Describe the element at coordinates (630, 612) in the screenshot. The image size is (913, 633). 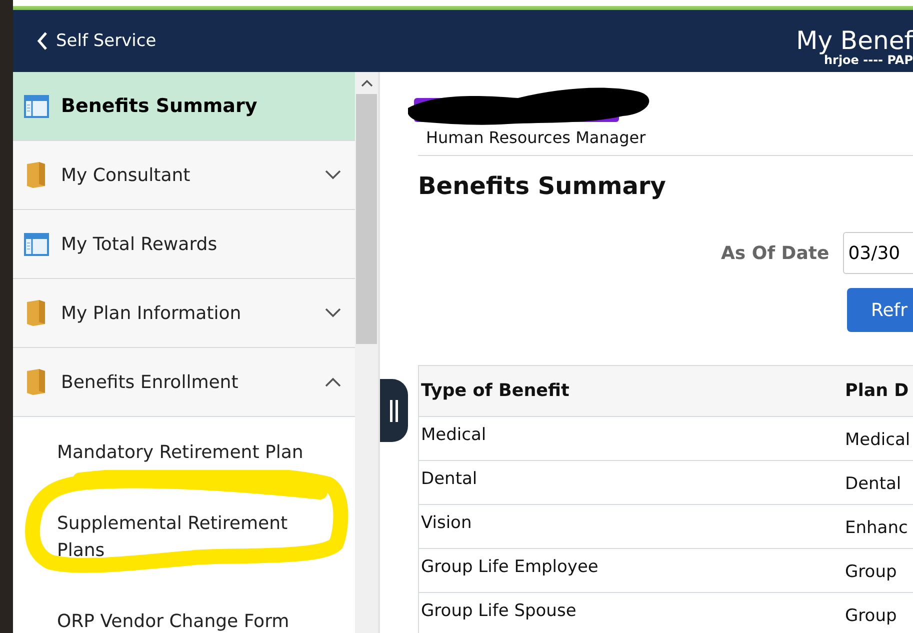
I see `table-cell: Group Life Spouse` at that location.